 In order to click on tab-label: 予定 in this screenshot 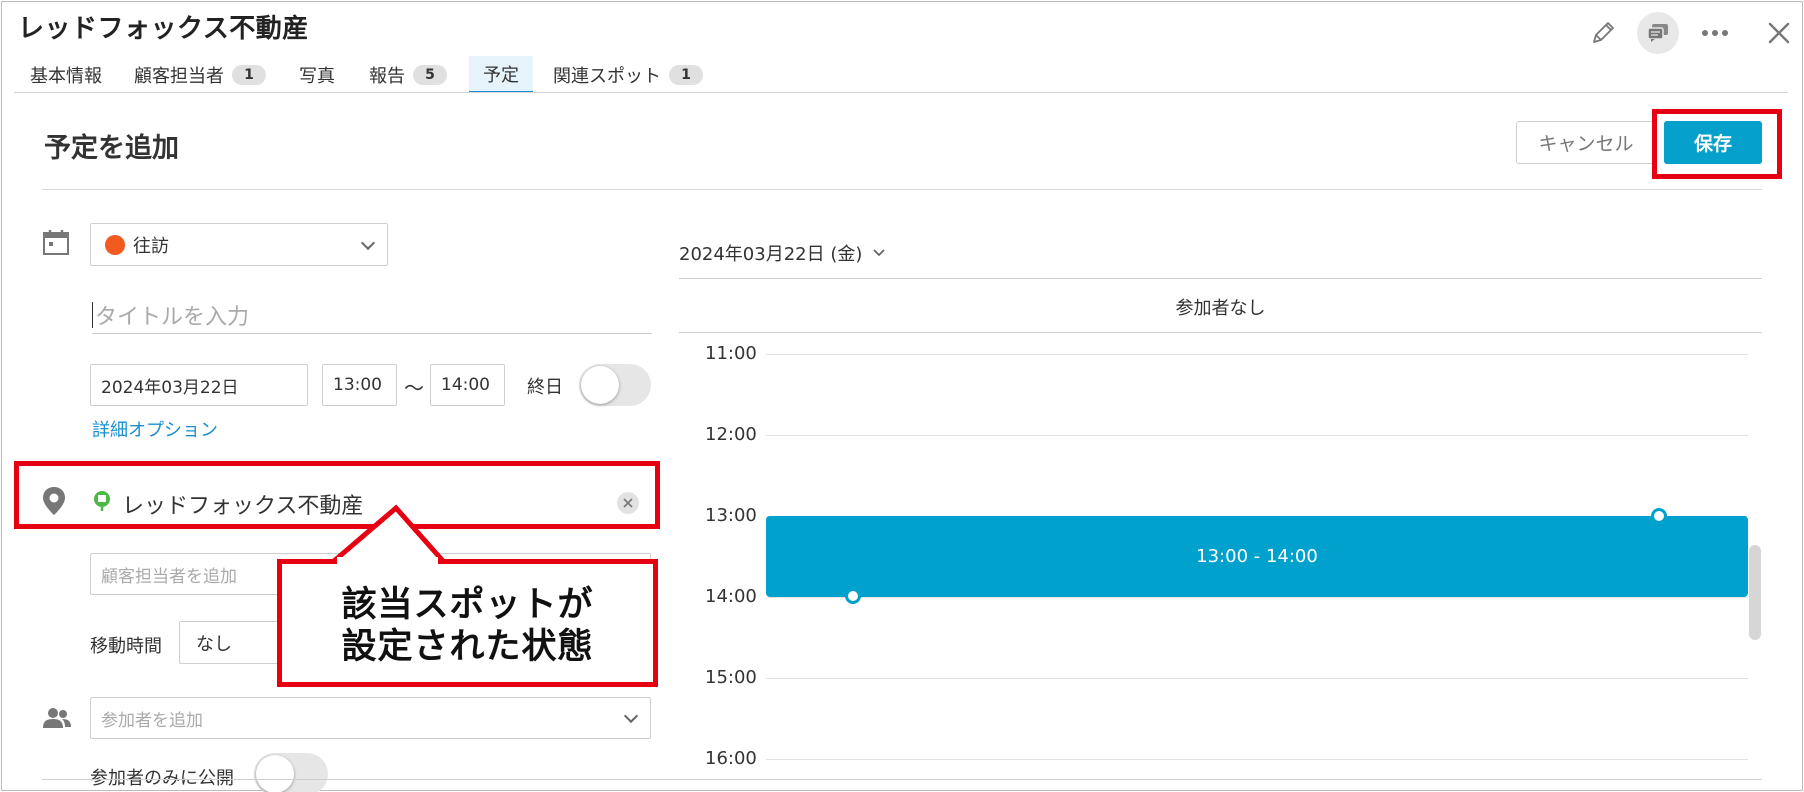, I will do `click(501, 75)`.